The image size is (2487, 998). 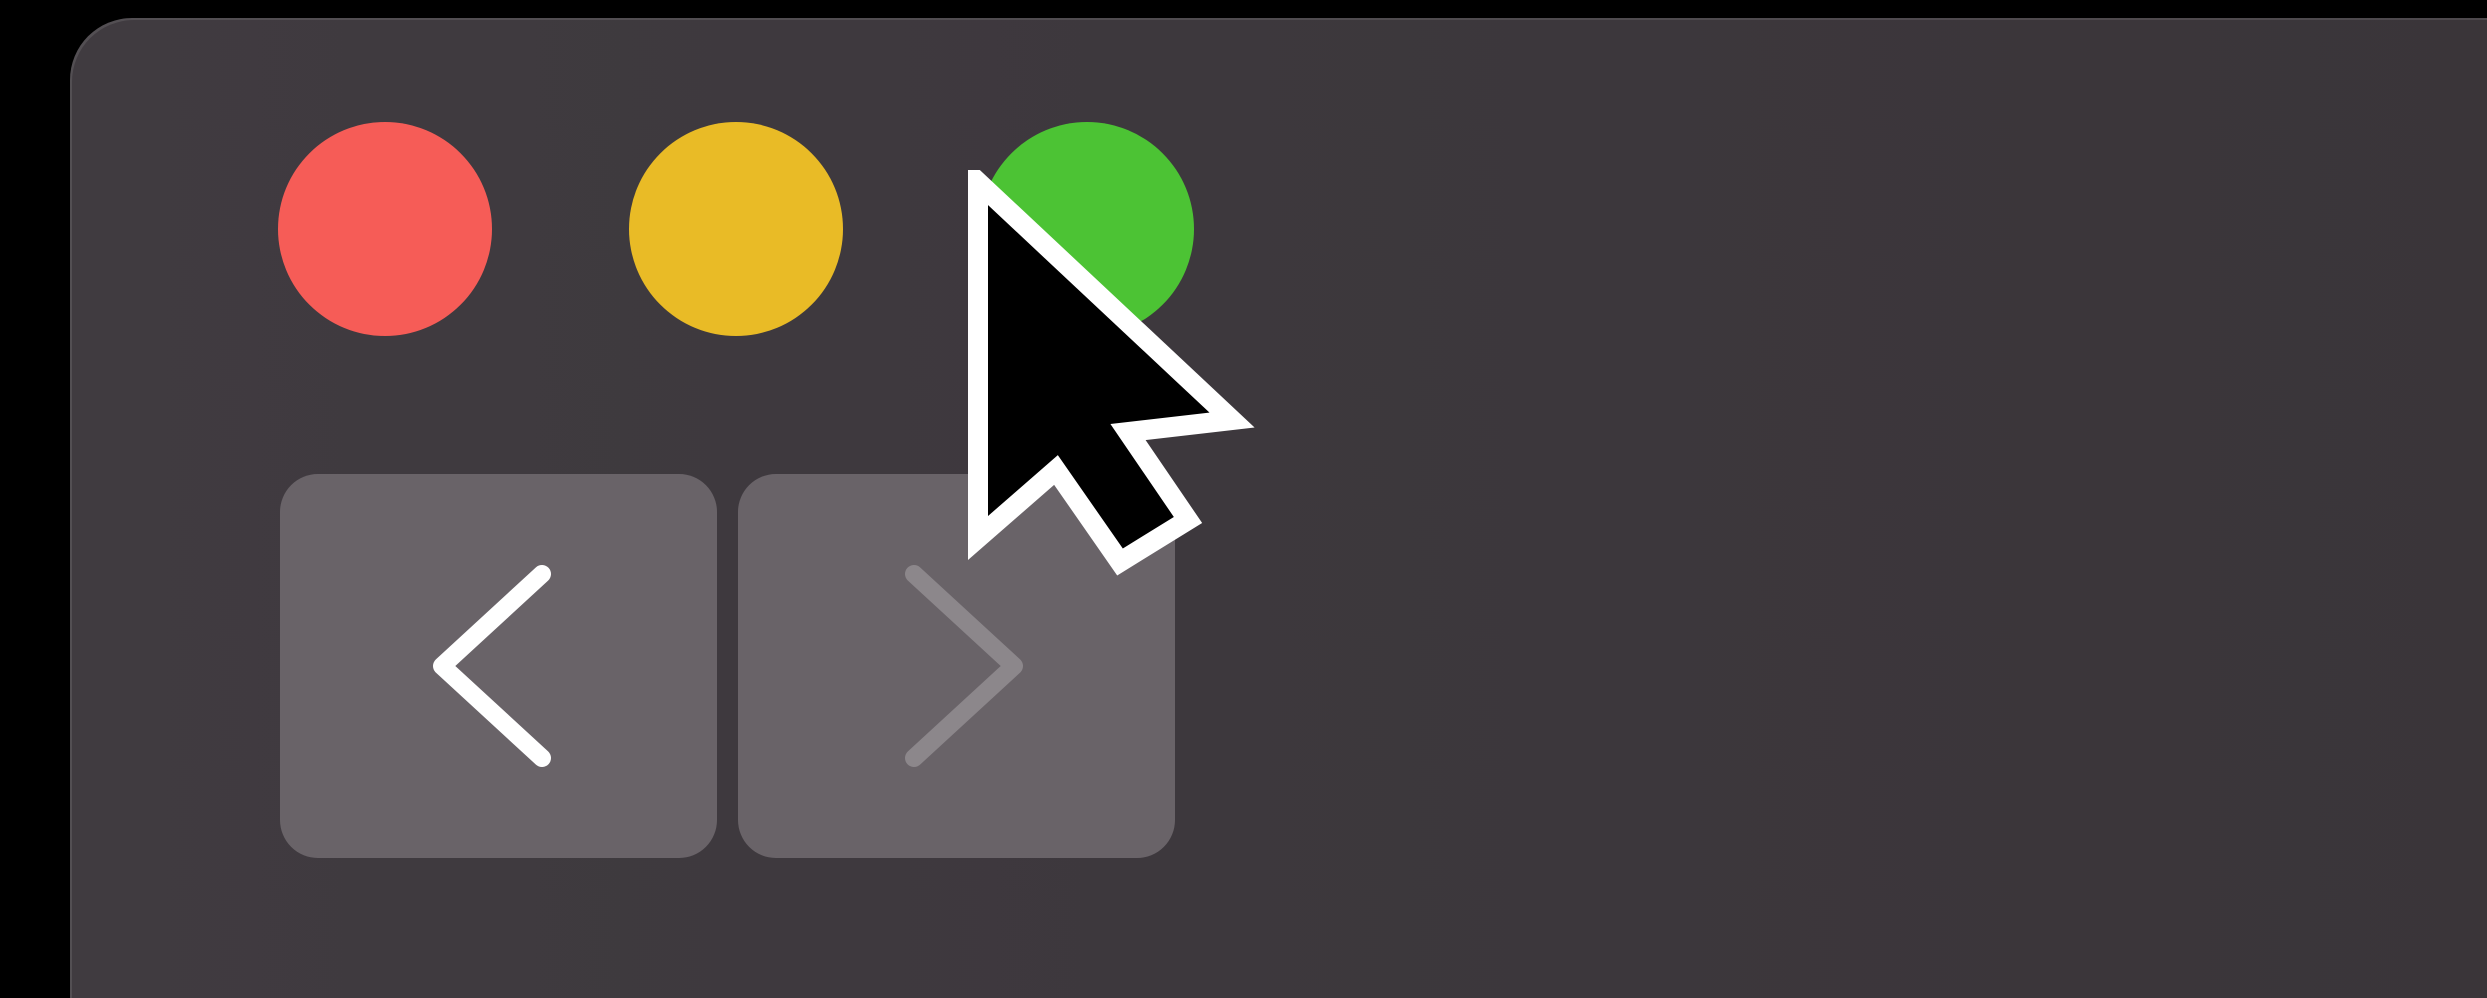 What do you see at coordinates (1087, 229) in the screenshot?
I see `zoom-window-button` at bounding box center [1087, 229].